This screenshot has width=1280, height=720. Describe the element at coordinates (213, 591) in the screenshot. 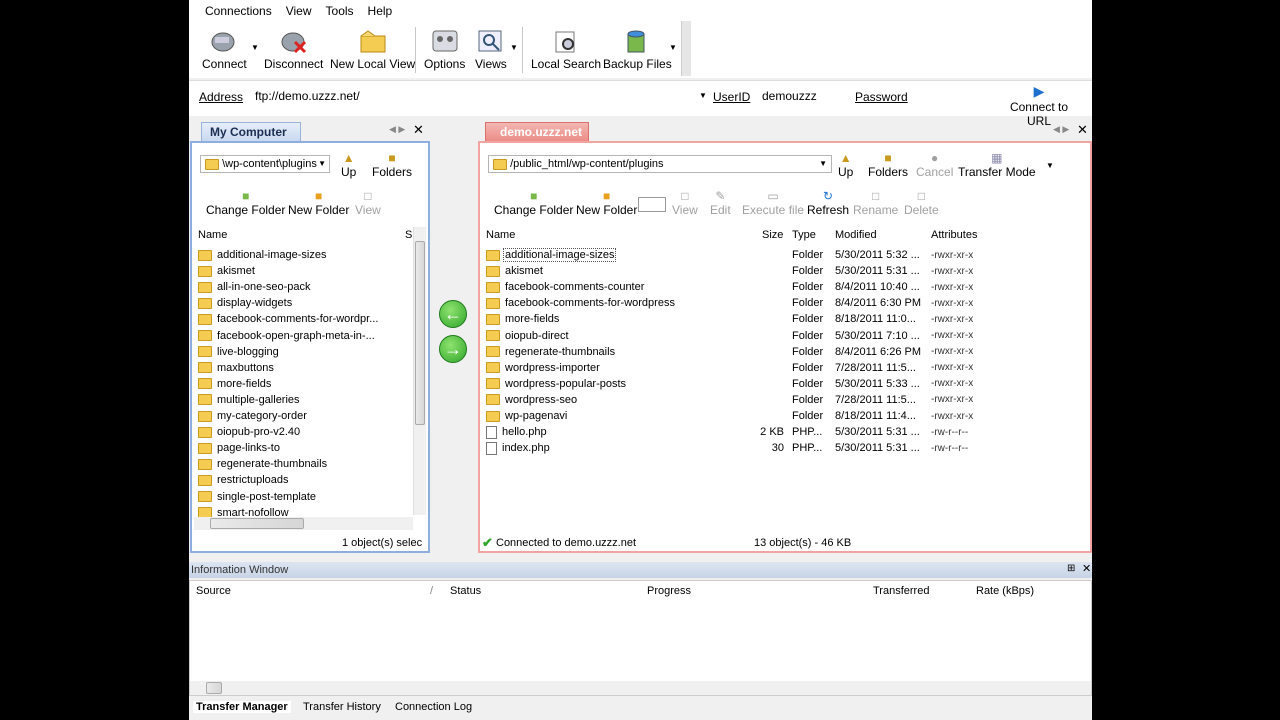

I see `info-col-source: Source` at that location.